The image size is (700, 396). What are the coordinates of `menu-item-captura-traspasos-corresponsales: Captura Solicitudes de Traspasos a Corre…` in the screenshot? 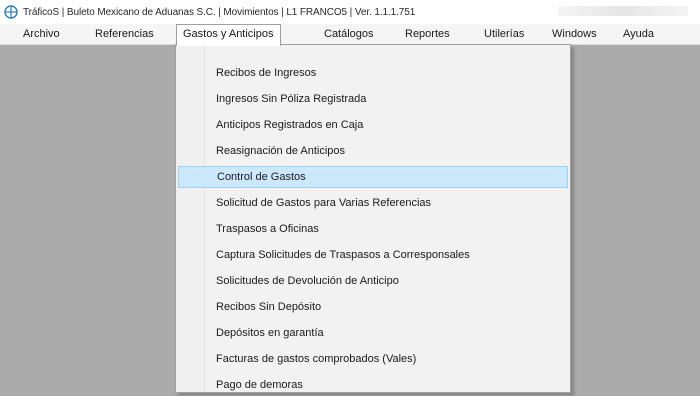 It's located at (373, 255).